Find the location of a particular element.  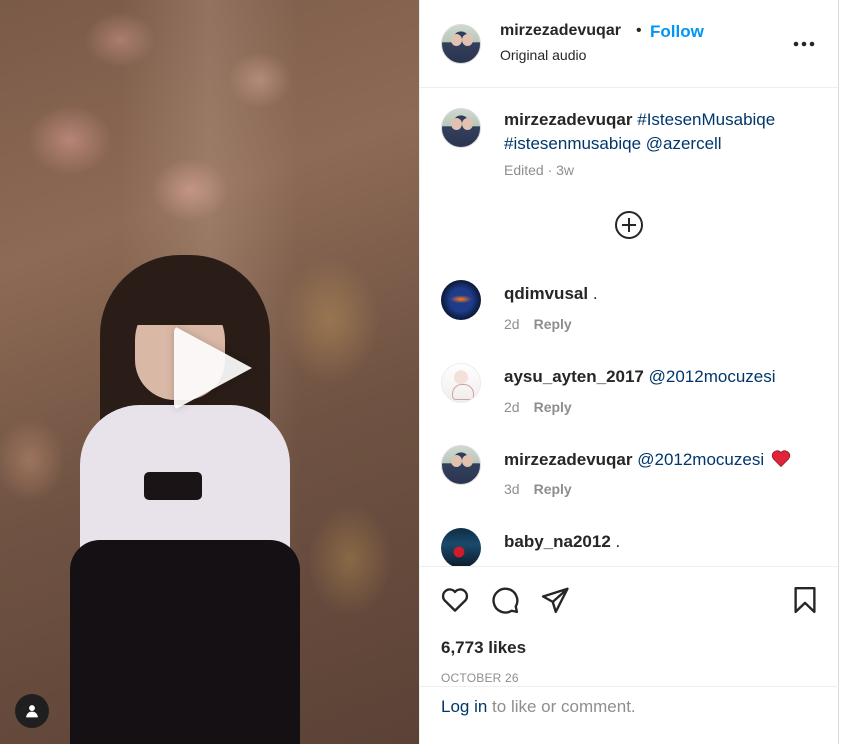

heart-icon is located at coordinates (455, 600).